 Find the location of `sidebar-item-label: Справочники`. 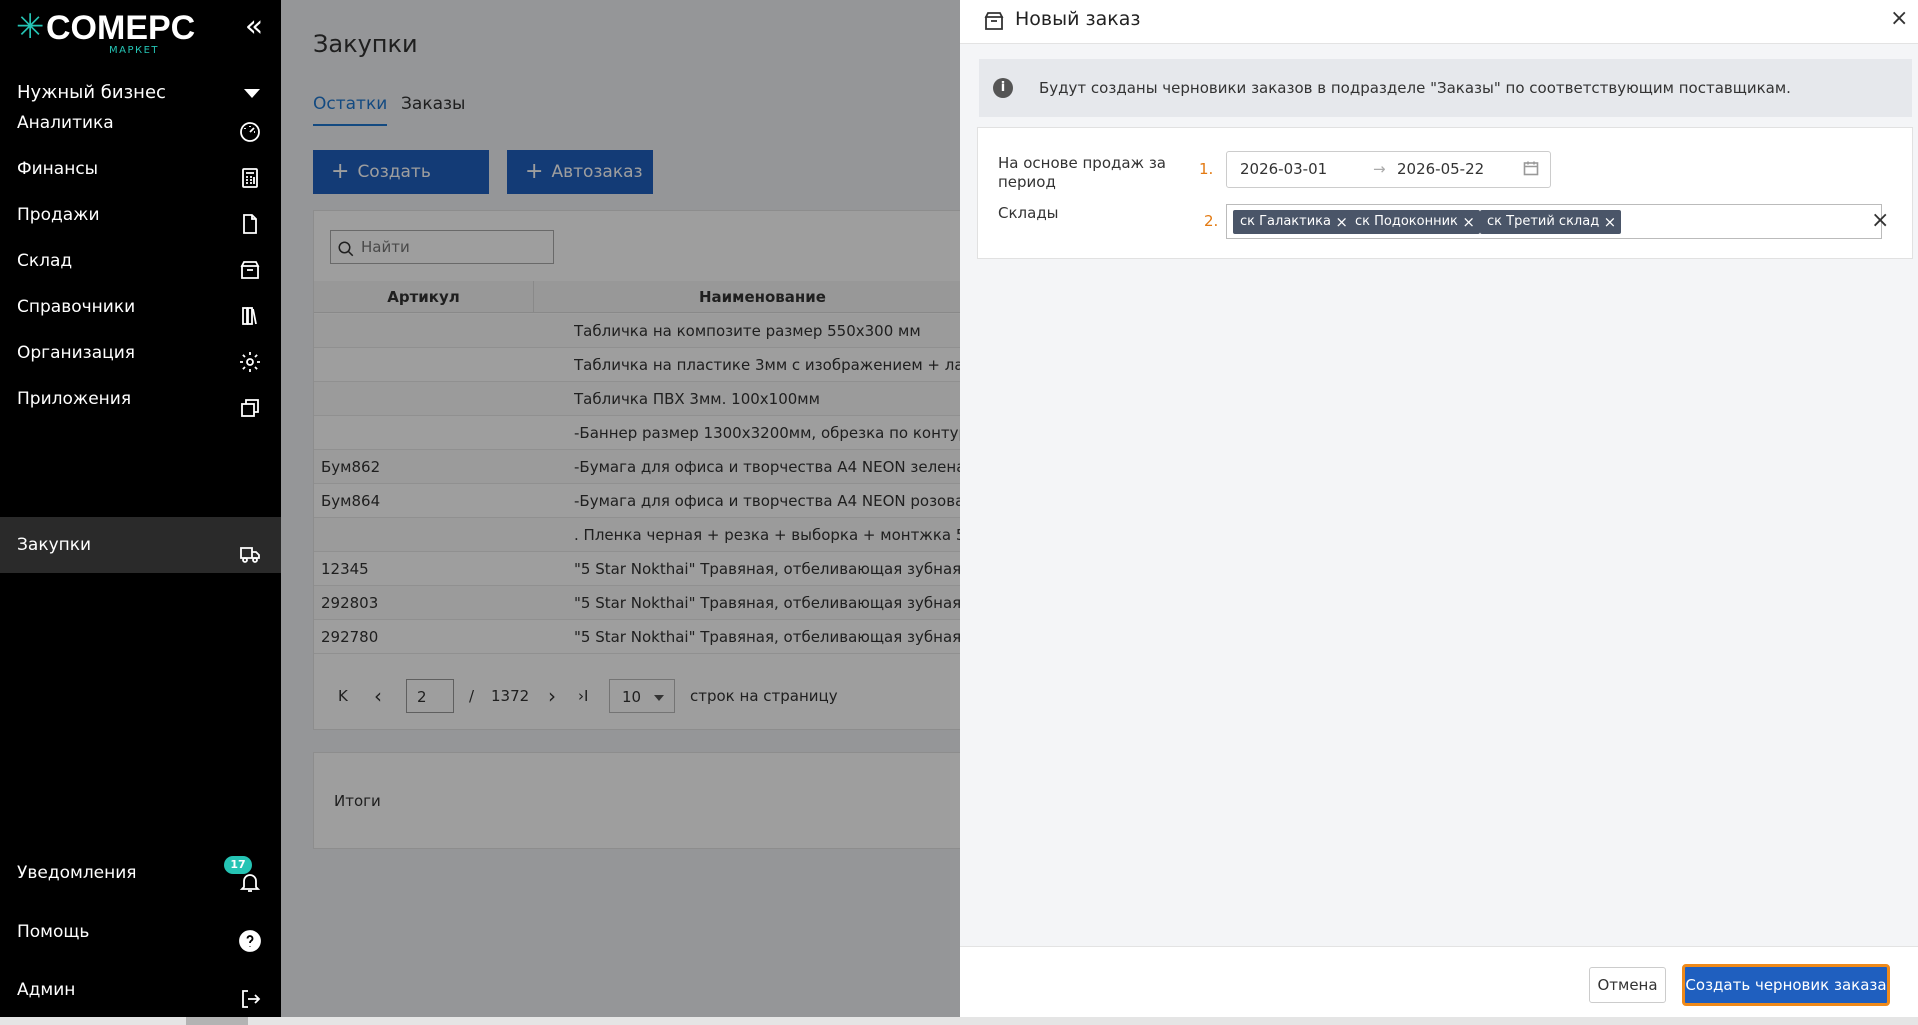

sidebar-item-label: Справочники is located at coordinates (76, 307).